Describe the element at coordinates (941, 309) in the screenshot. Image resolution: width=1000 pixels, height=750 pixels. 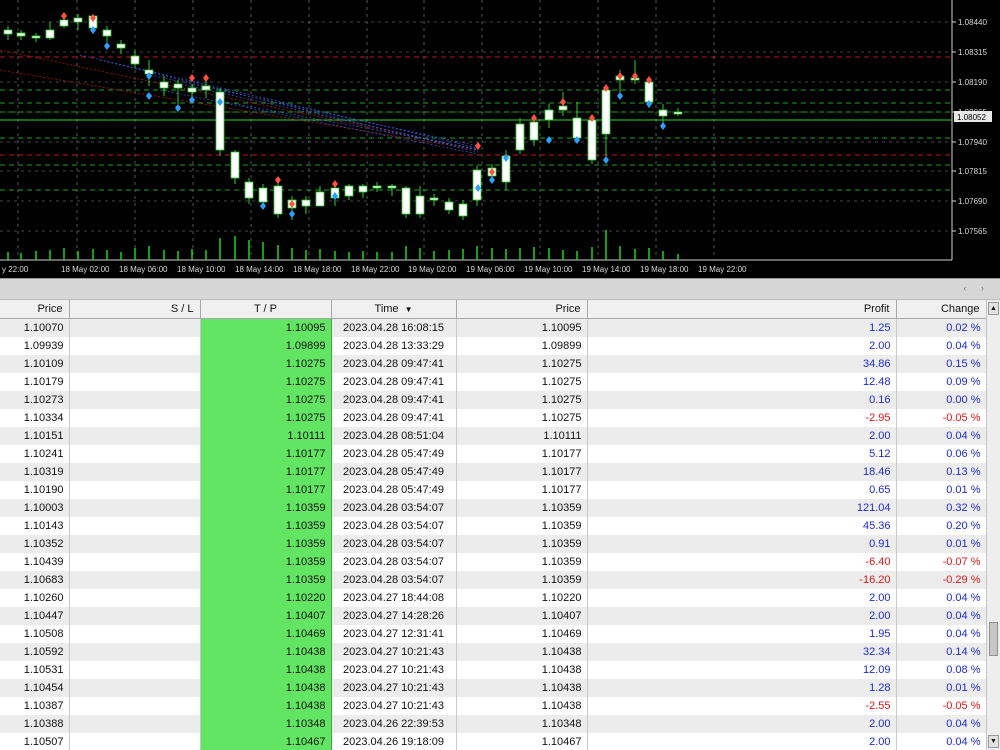
I see `header-change: Change` at that location.